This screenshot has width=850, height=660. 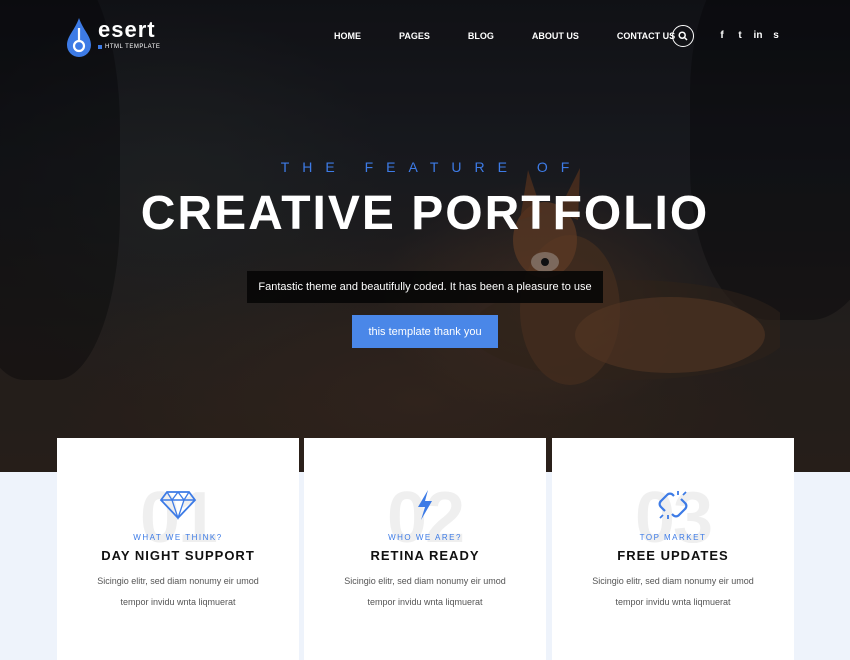 What do you see at coordinates (425, 555) in the screenshot?
I see `card-title: RETINA READY` at bounding box center [425, 555].